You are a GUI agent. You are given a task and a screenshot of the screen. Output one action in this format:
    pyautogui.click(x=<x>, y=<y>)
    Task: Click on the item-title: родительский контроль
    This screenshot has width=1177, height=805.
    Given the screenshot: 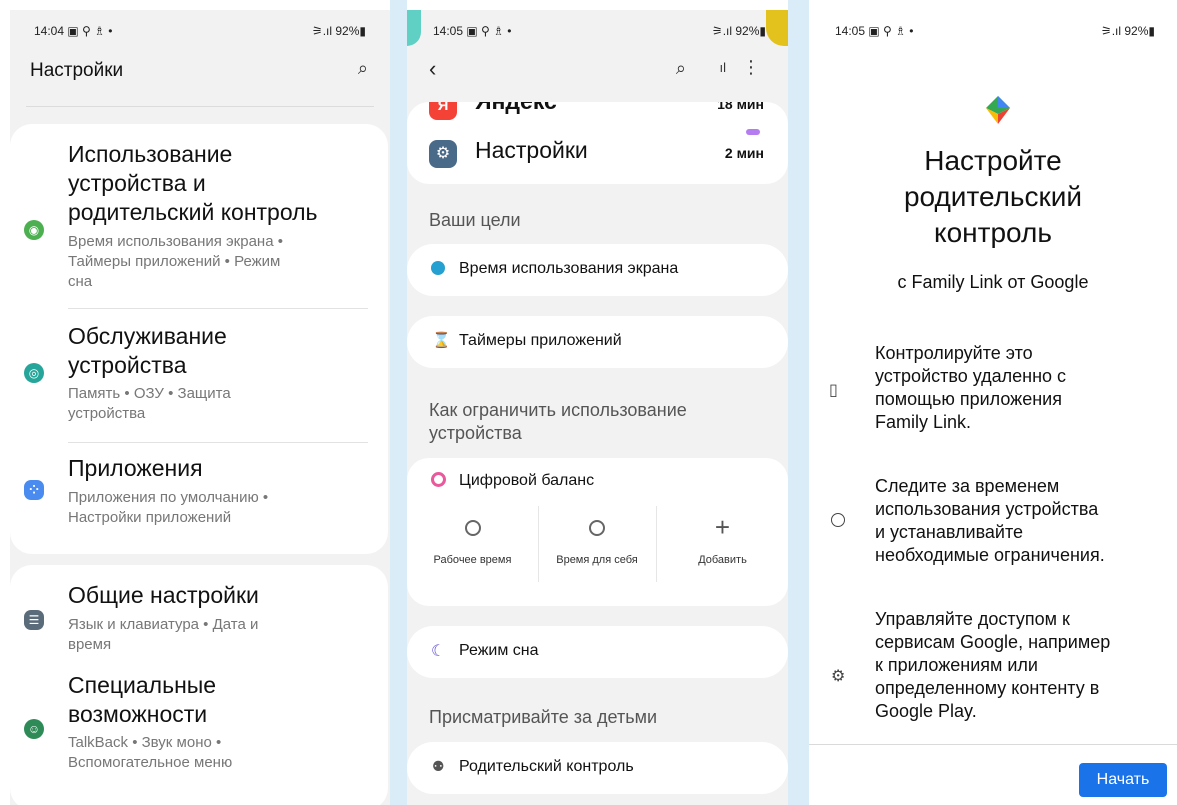 What is the action you would take?
    pyautogui.click(x=193, y=212)
    